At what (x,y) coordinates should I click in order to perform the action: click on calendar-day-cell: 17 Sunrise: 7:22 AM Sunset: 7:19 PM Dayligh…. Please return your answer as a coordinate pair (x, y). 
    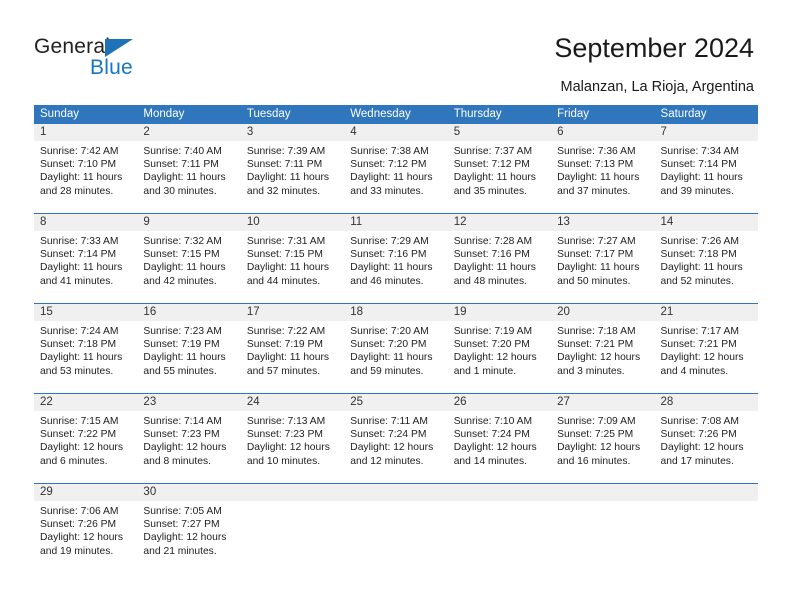
    Looking at the image, I should click on (292, 348).